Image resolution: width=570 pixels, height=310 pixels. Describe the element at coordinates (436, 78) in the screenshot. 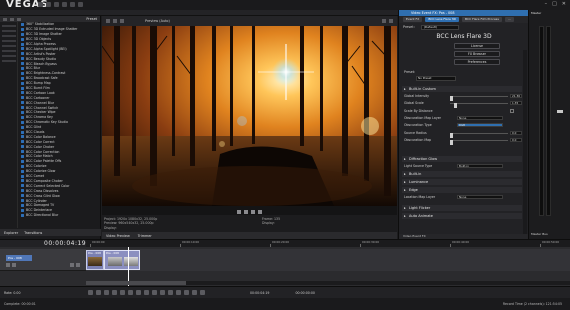

I see `preset-param-dropdown: No Preset` at that location.